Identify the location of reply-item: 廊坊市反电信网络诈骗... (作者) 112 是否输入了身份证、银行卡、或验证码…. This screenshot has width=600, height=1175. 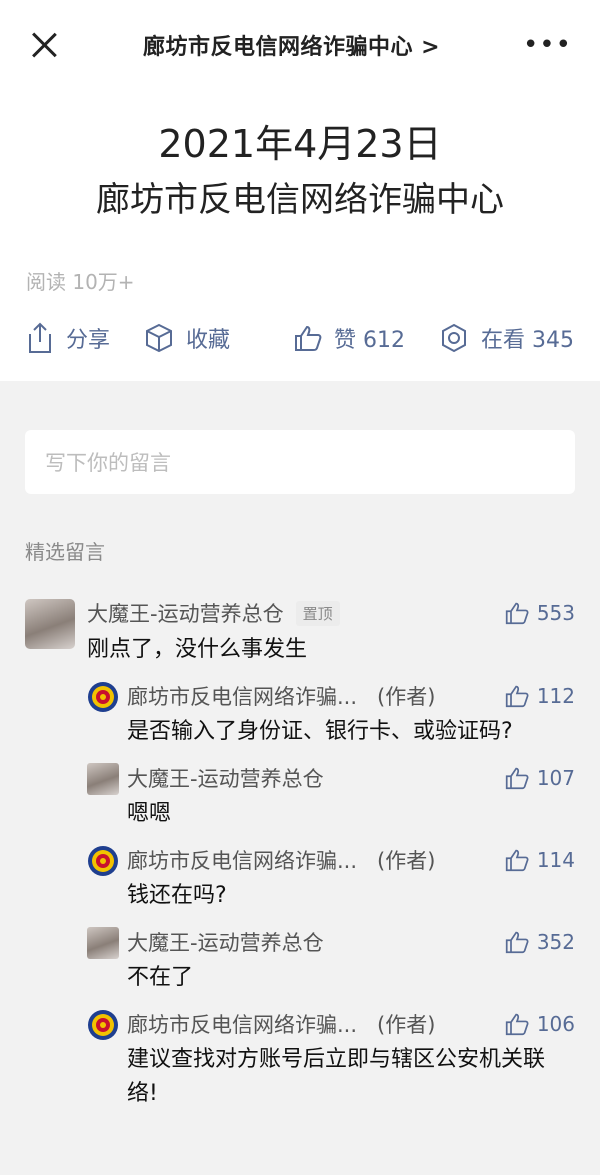
(331, 715).